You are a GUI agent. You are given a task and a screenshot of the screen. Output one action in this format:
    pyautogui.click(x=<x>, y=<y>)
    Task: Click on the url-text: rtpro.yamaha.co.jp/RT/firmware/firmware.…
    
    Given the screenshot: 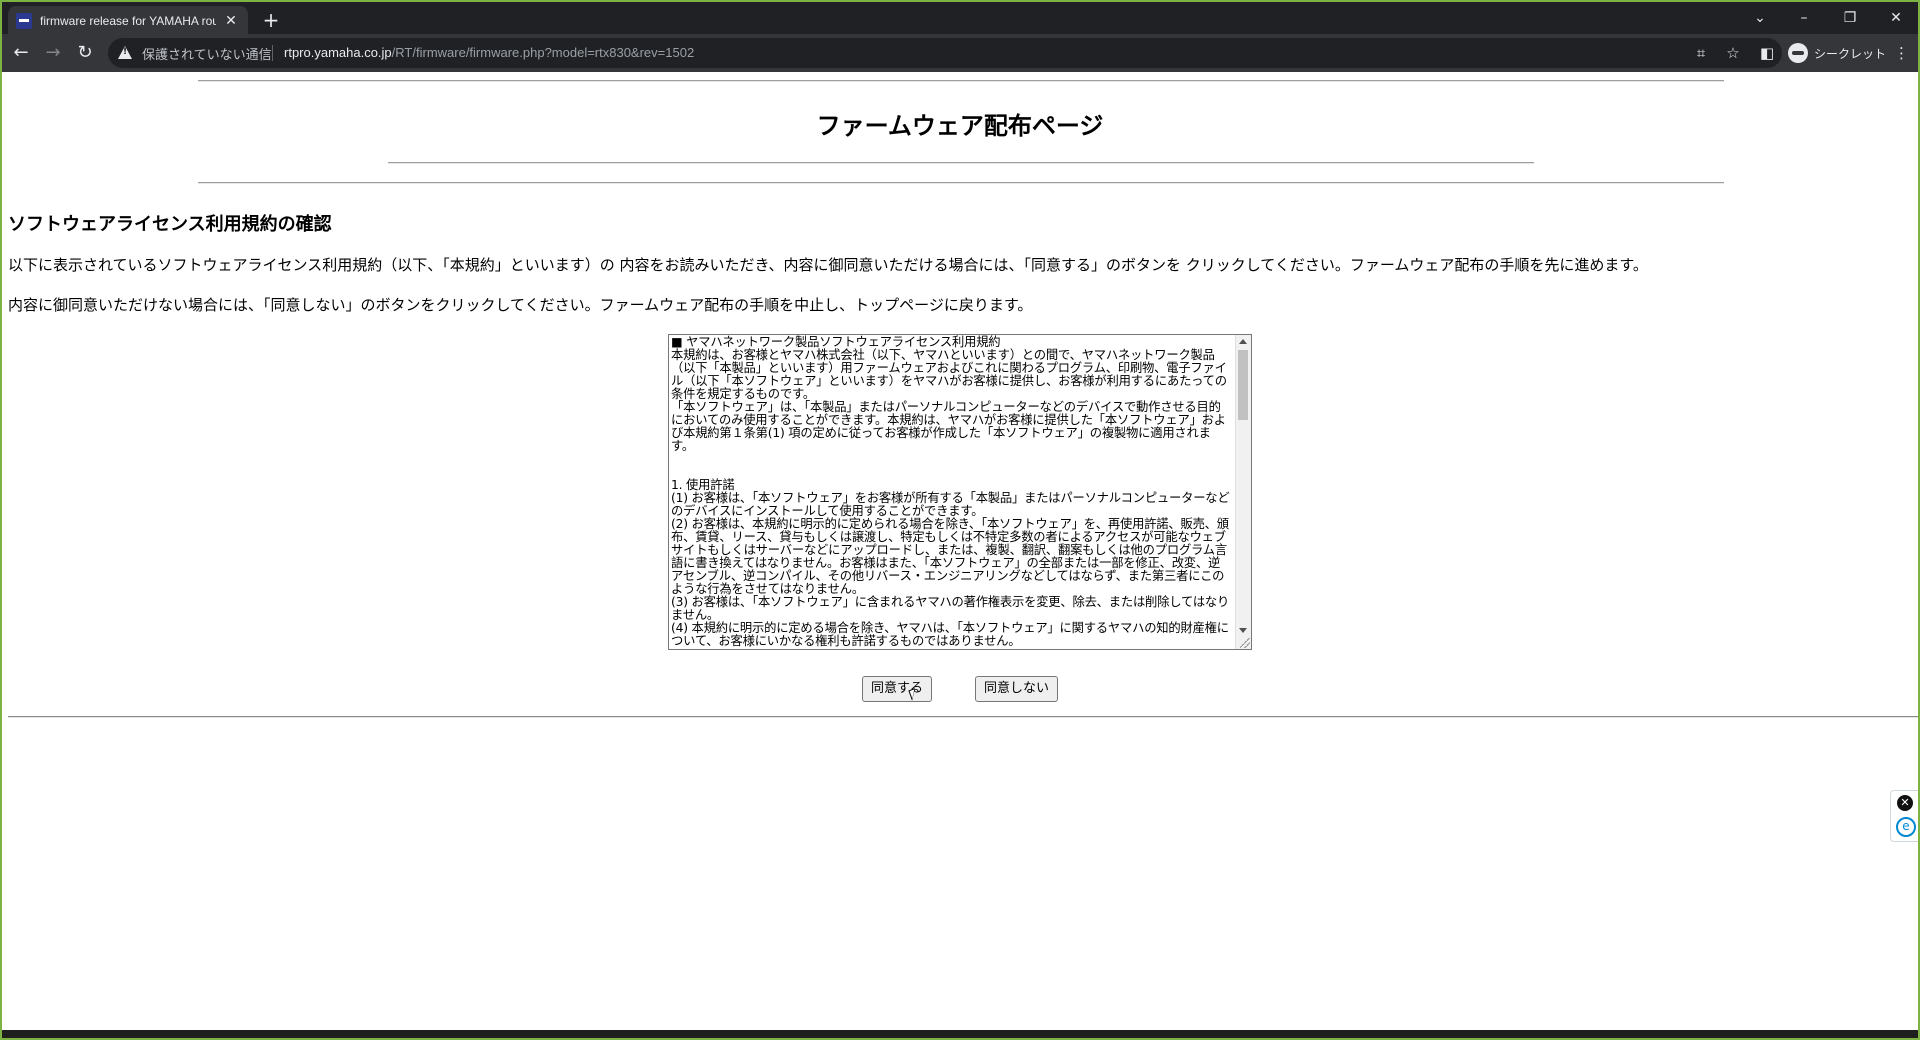 What is the action you would take?
    pyautogui.click(x=489, y=52)
    